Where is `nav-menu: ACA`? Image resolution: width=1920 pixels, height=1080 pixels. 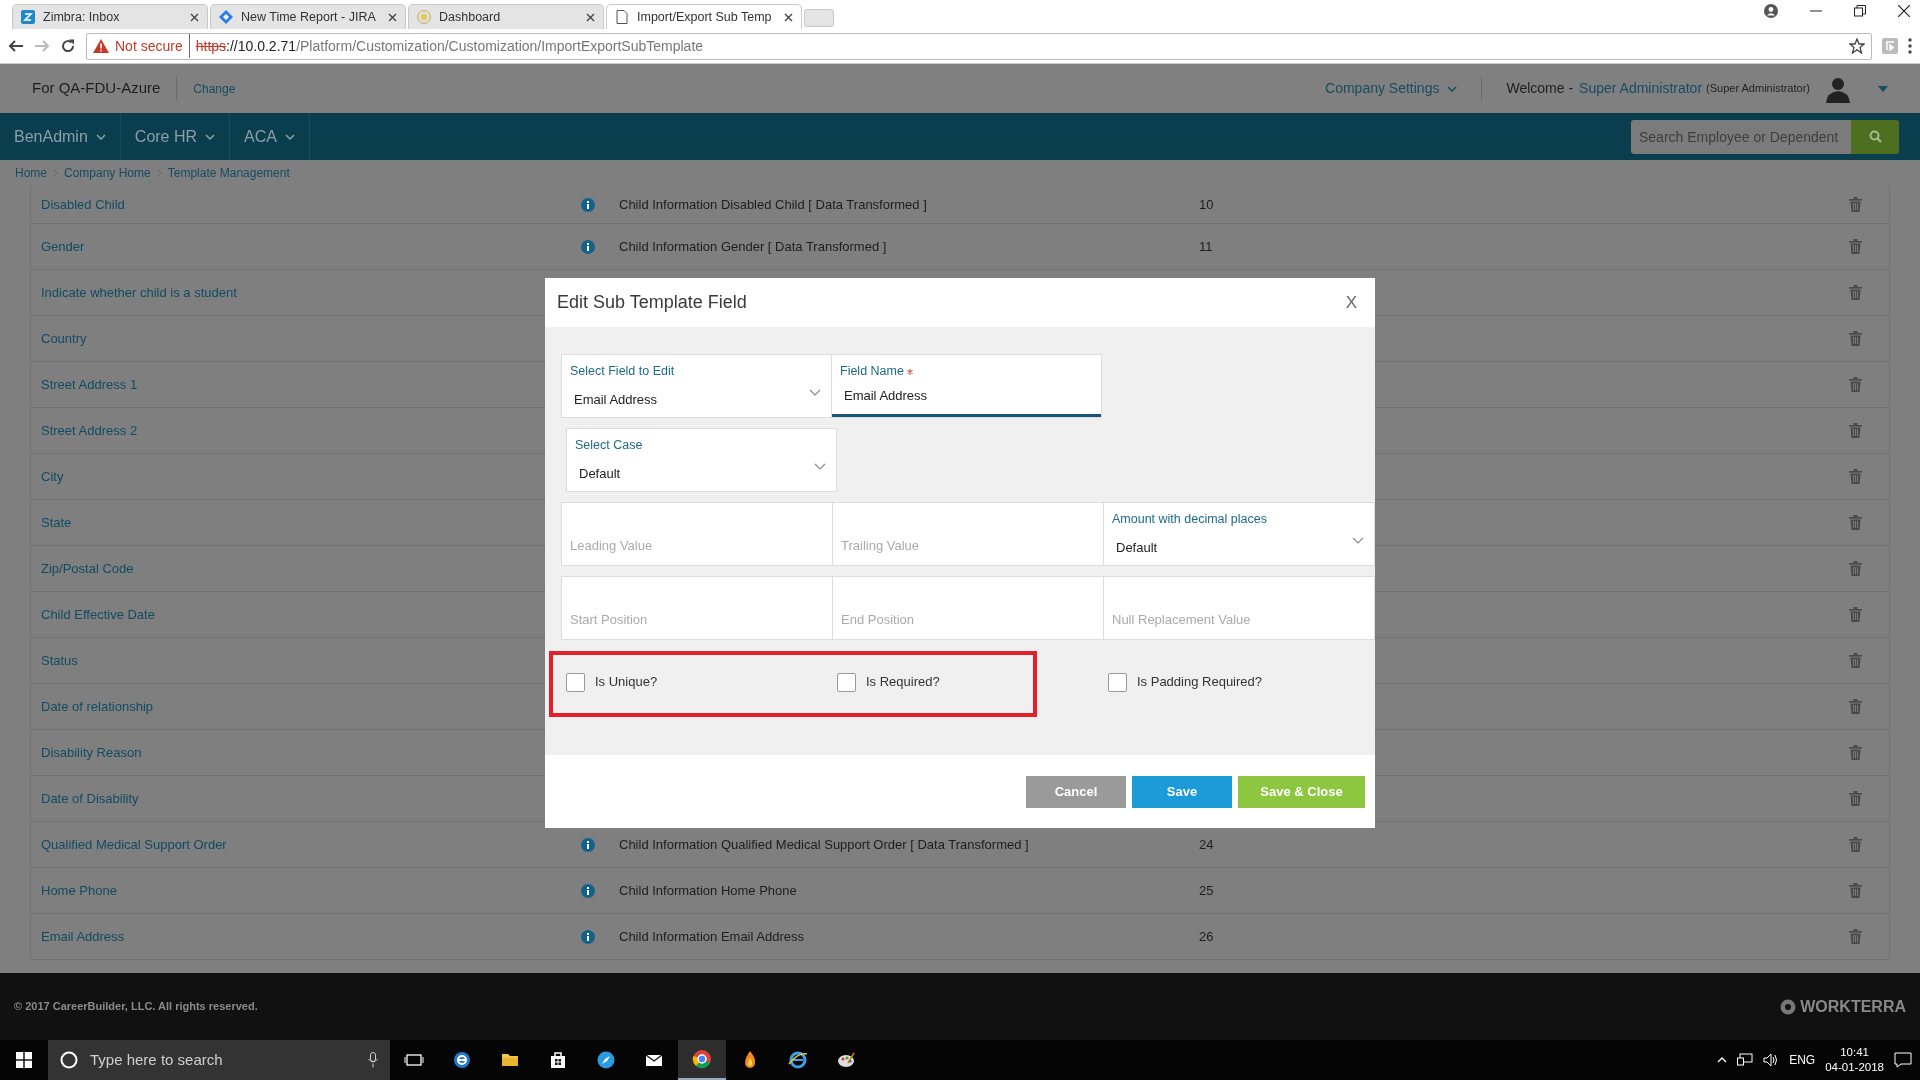 nav-menu: ACA is located at coordinates (270, 136).